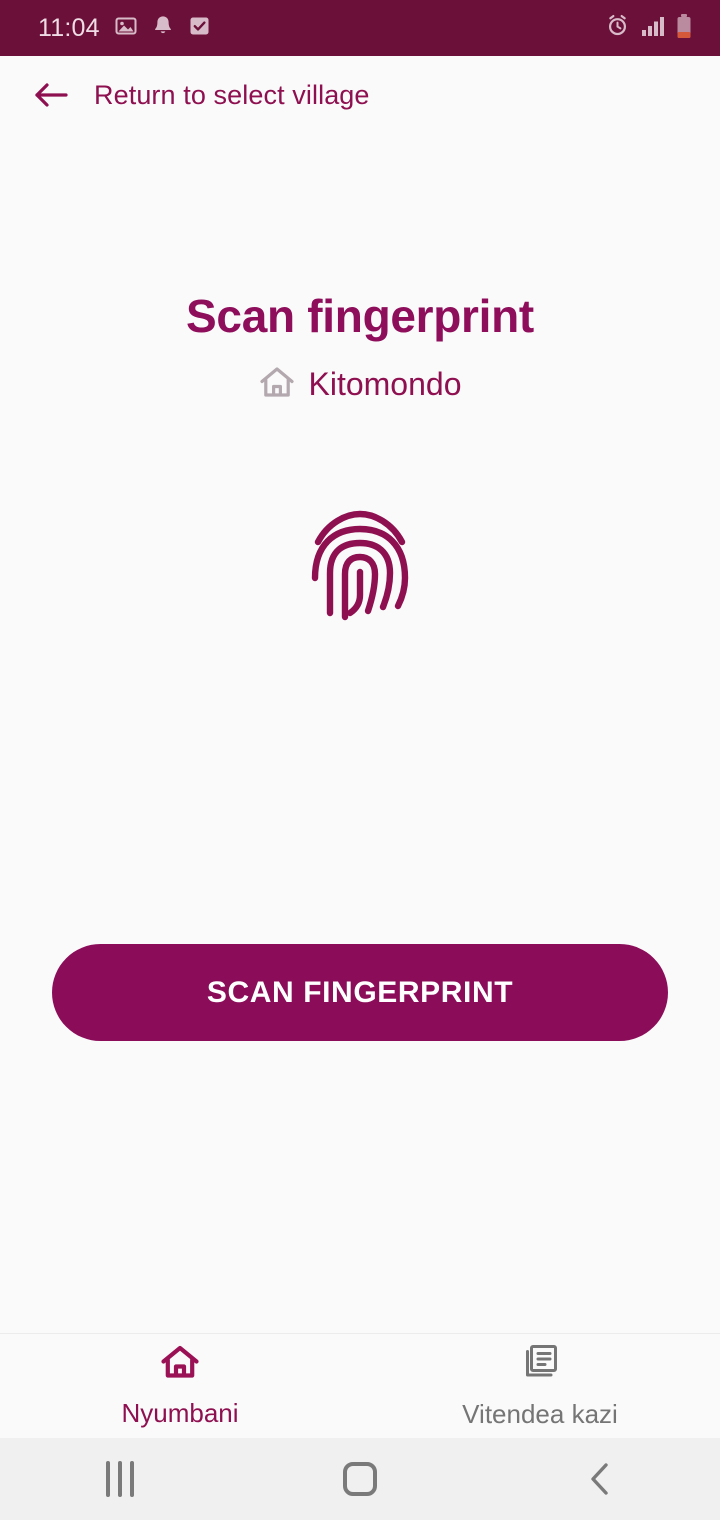  Describe the element at coordinates (360, 28) in the screenshot. I see `status-bar: 11:04` at that location.